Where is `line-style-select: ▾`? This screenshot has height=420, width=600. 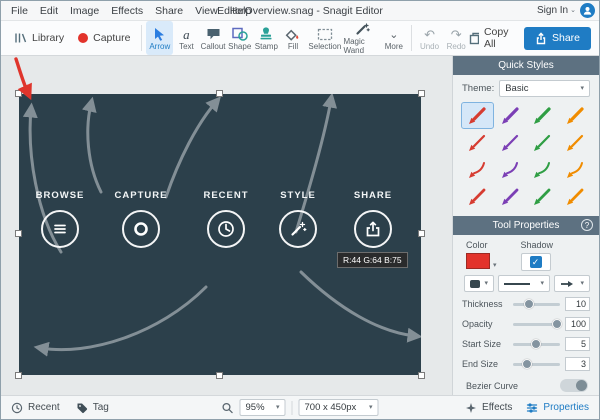
line-style-select: ▾ is located at coordinates (524, 283).